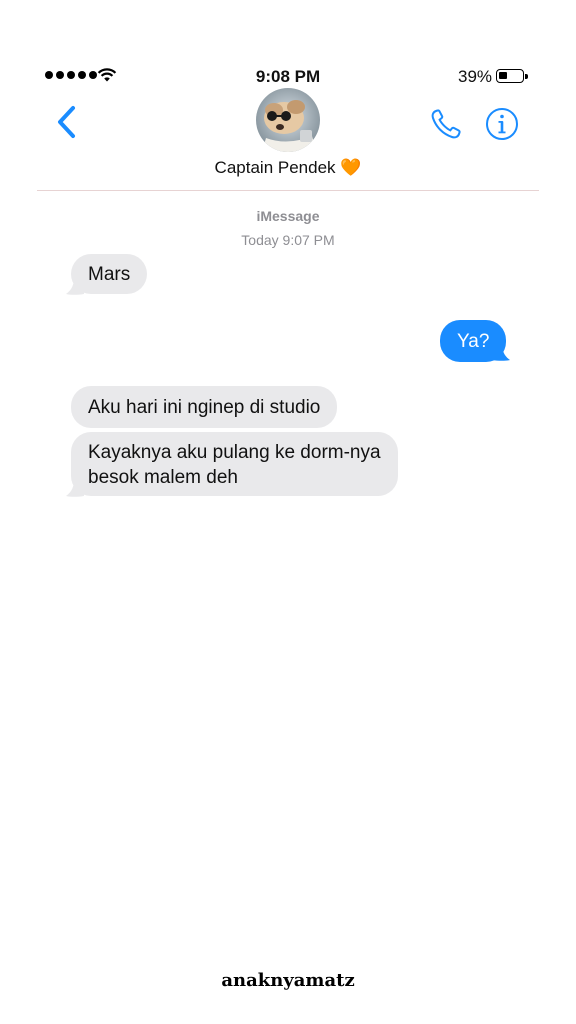 Image resolution: width=576 pixels, height=1024 pixels. What do you see at coordinates (510, 76) in the screenshot?
I see `battery-icon` at bounding box center [510, 76].